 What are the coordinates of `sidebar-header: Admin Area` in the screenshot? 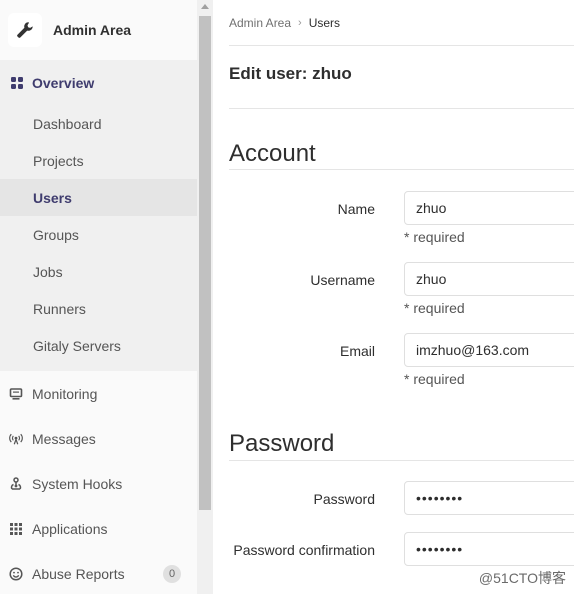 It's located at (98, 30).